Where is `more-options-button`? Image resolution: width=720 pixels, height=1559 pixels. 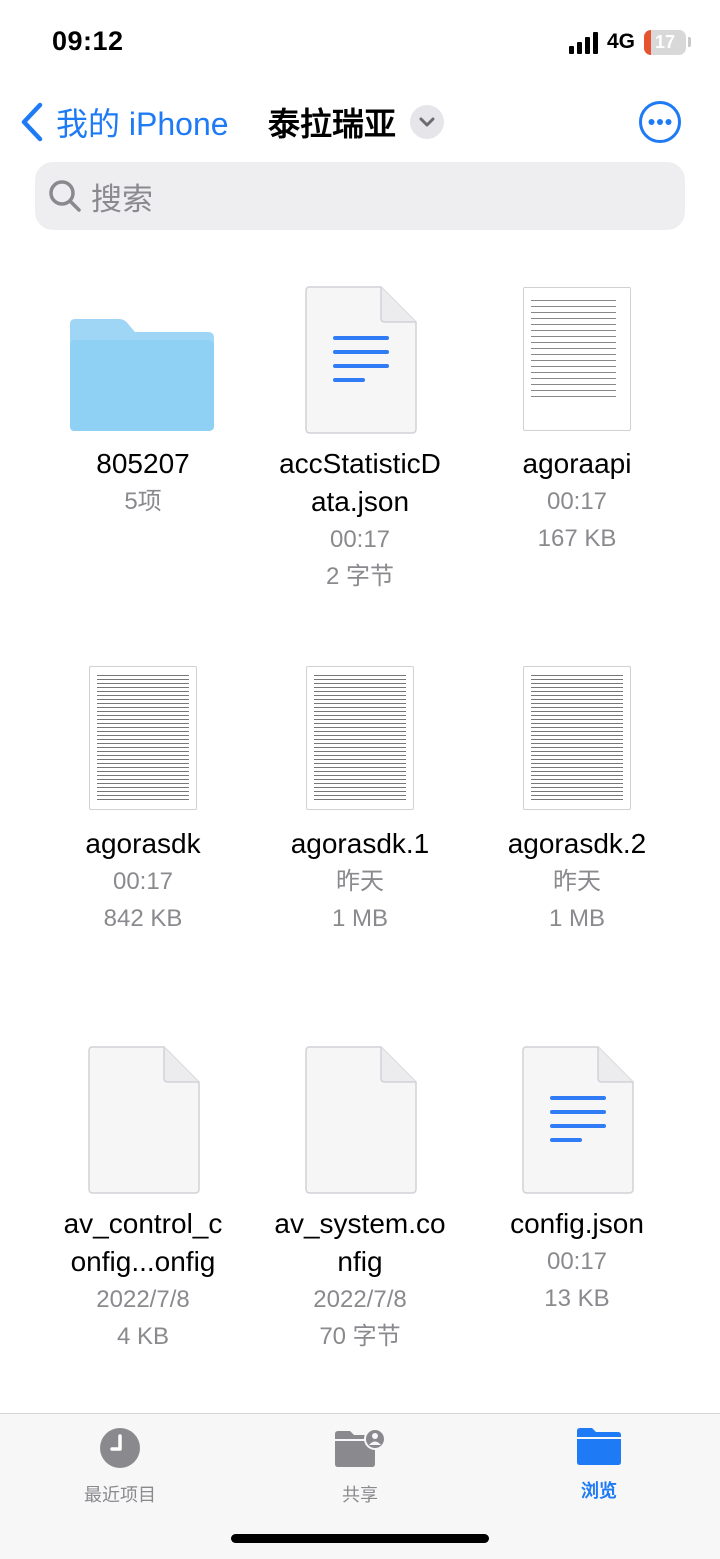 more-options-button is located at coordinates (660, 122).